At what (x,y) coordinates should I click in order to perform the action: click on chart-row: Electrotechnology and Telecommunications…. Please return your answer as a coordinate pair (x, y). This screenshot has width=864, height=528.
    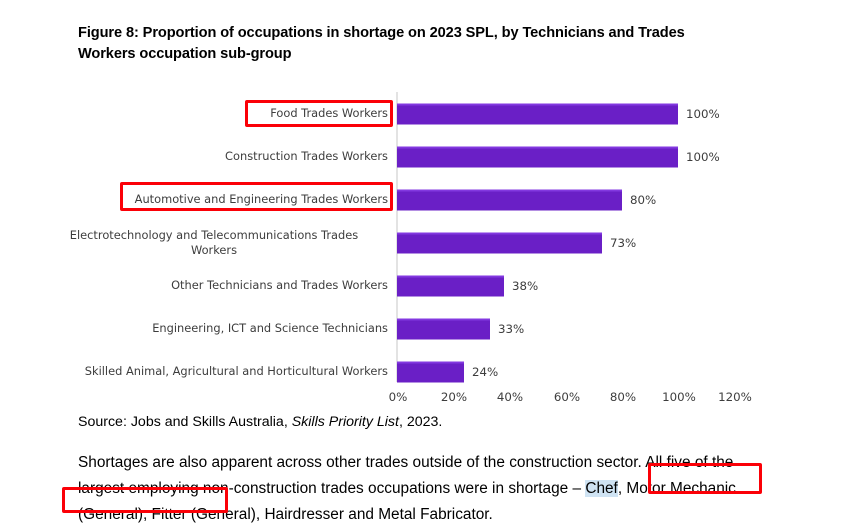
    Looking at the image, I should click on (432, 242).